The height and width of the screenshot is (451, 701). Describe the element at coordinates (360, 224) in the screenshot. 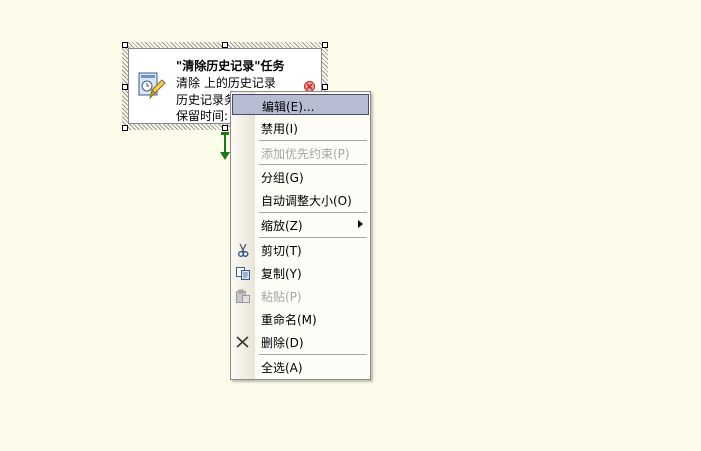

I see `submenu-arrow-icon` at that location.